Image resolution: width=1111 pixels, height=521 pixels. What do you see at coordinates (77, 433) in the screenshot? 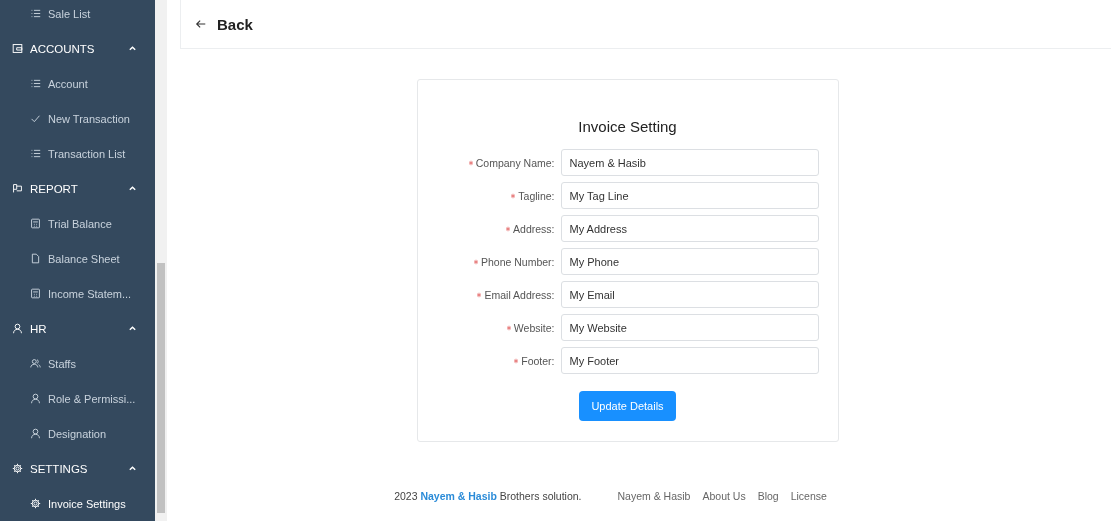
I see `sidebar-item: Designation` at bounding box center [77, 433].